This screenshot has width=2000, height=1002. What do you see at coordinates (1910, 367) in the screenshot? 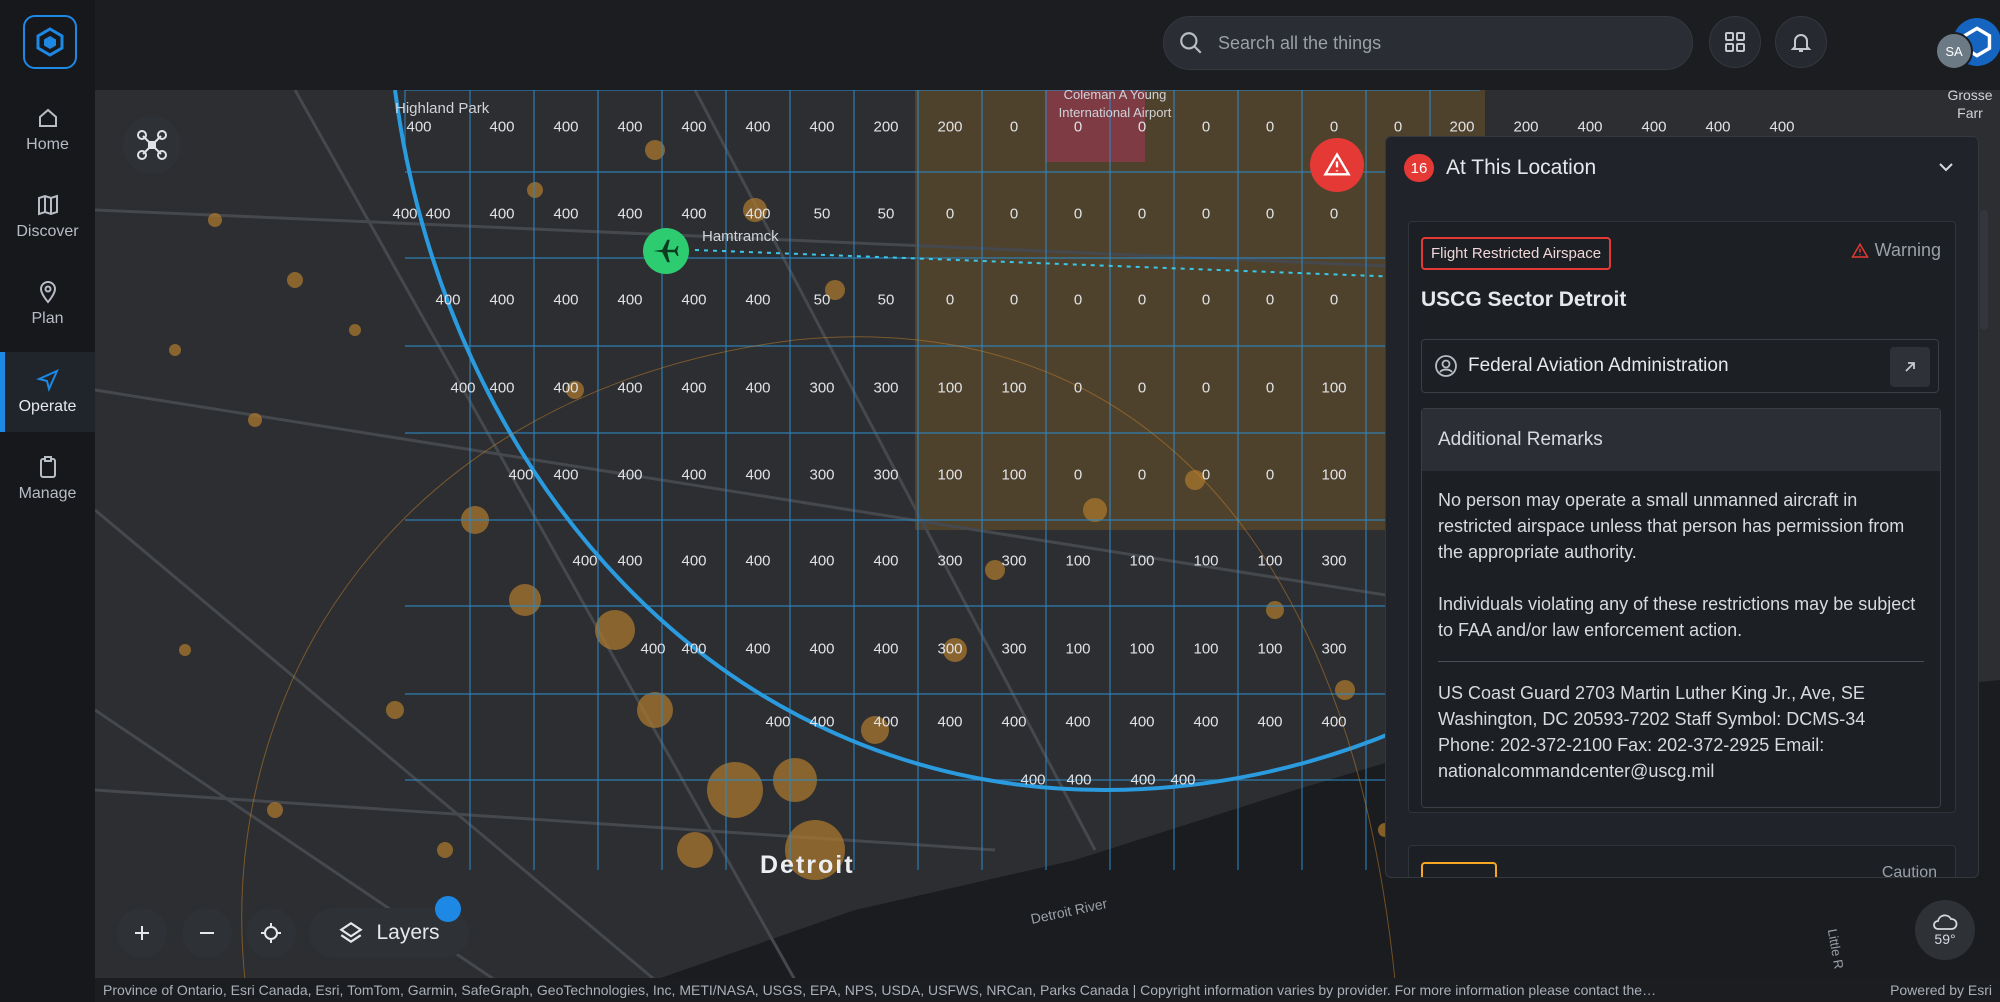
I see `open-external-button` at bounding box center [1910, 367].